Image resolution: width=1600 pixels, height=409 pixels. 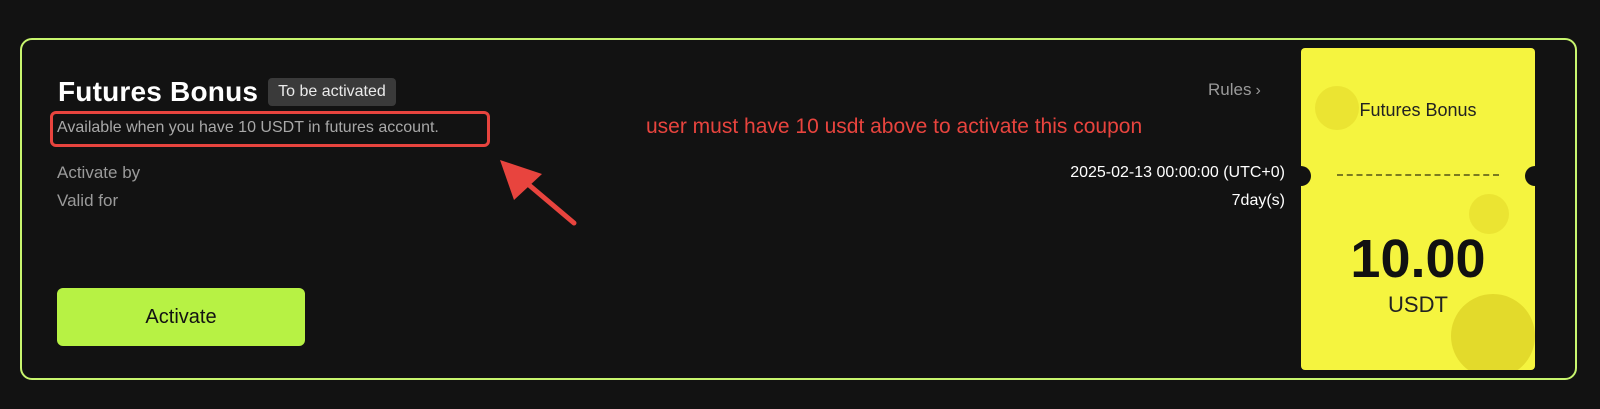 I want to click on coupon-unit: USDT, so click(x=1418, y=304).